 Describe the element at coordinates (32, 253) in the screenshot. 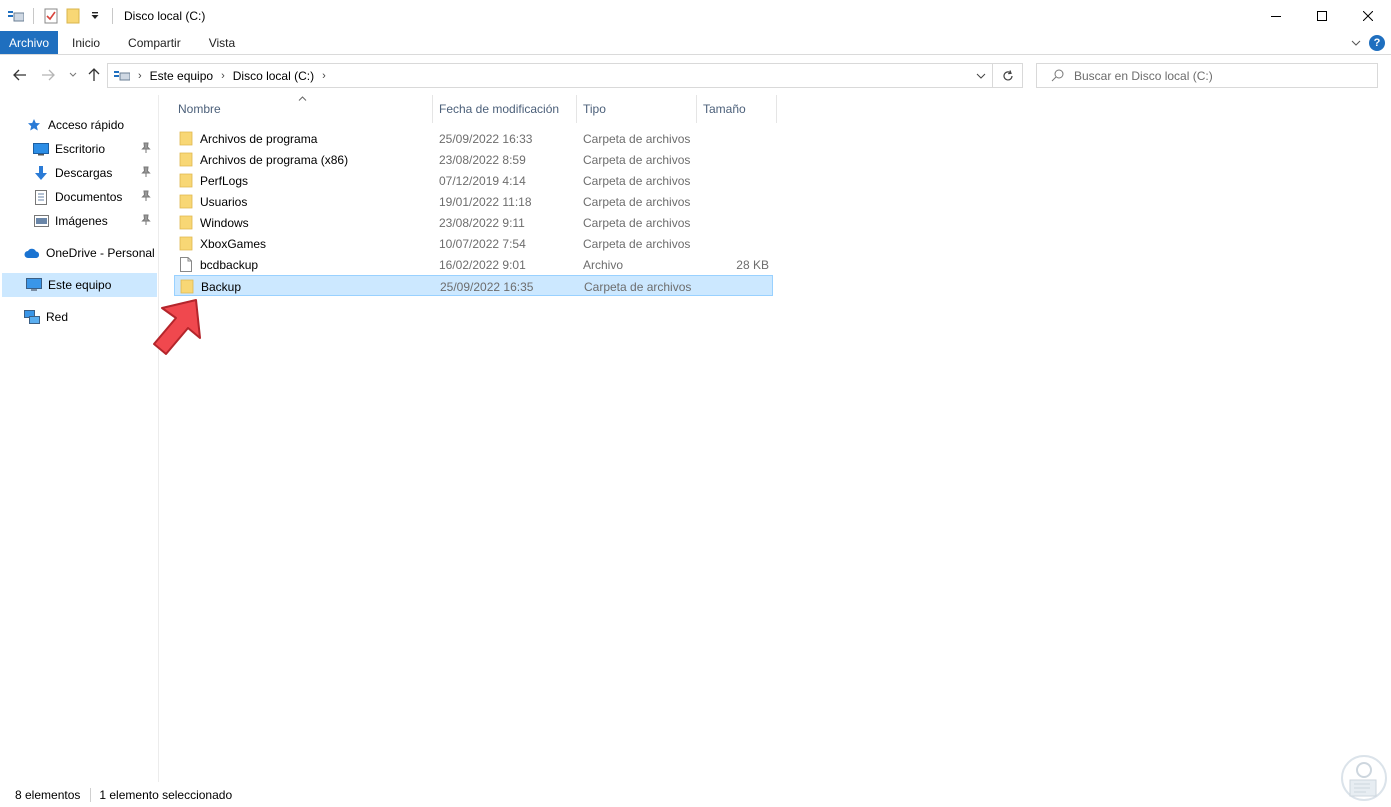

I see `cloud-icon` at that location.